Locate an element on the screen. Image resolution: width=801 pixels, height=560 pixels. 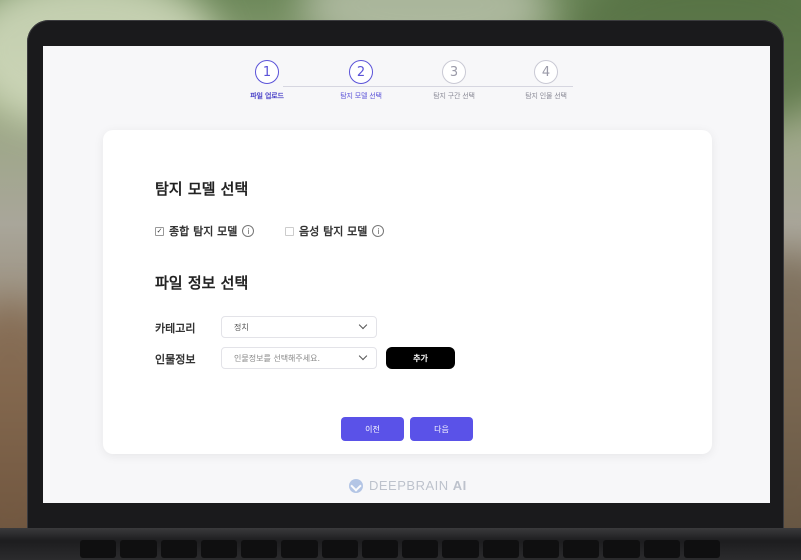
checkbox-checked: ✓ is located at coordinates (159, 231).